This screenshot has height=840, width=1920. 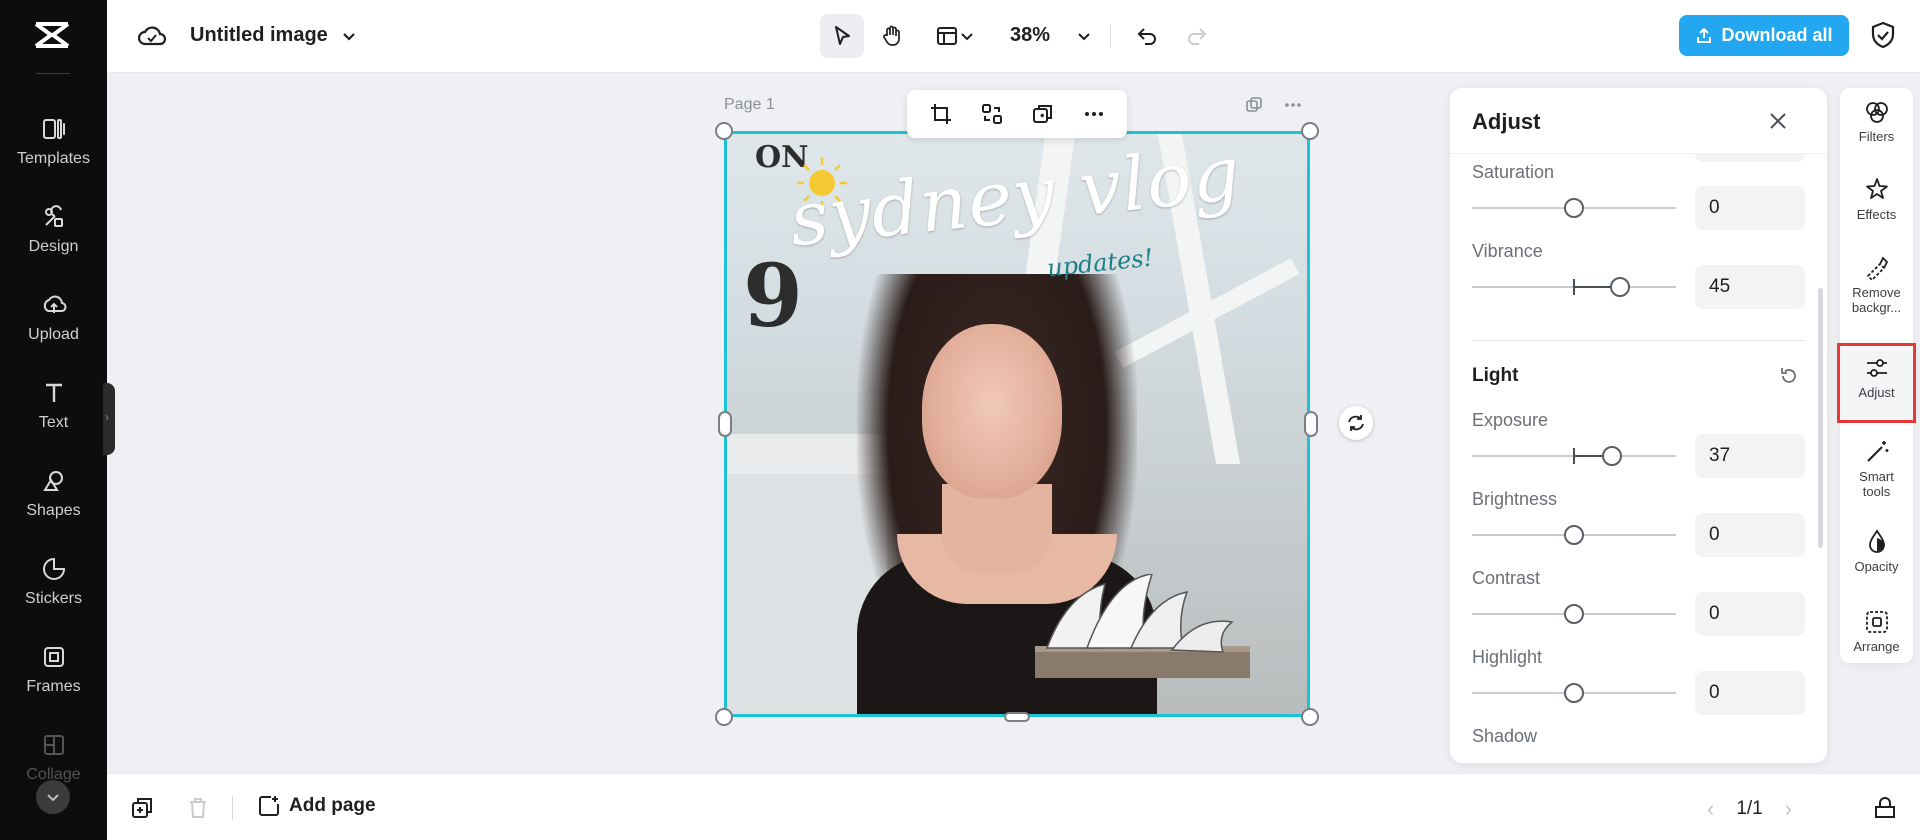 I want to click on next-page-icon: ›, so click(x=1788, y=809).